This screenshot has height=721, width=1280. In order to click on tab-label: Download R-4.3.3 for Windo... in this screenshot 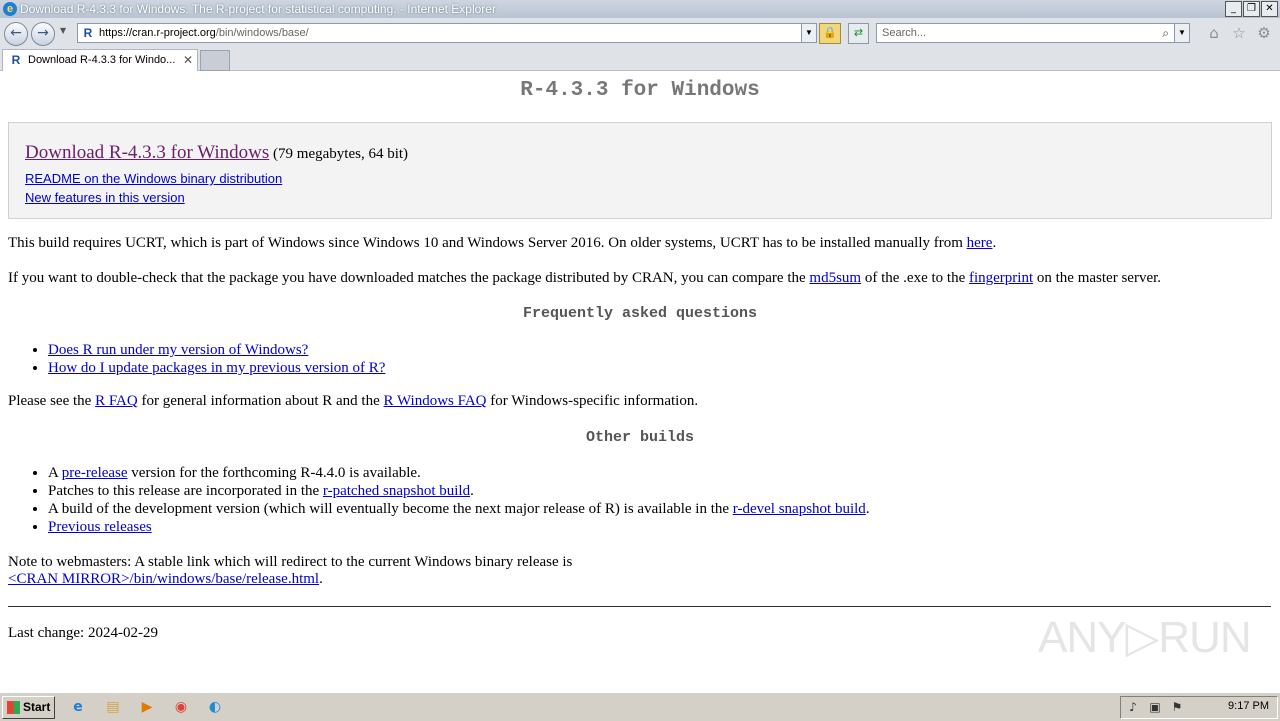, I will do `click(102, 60)`.